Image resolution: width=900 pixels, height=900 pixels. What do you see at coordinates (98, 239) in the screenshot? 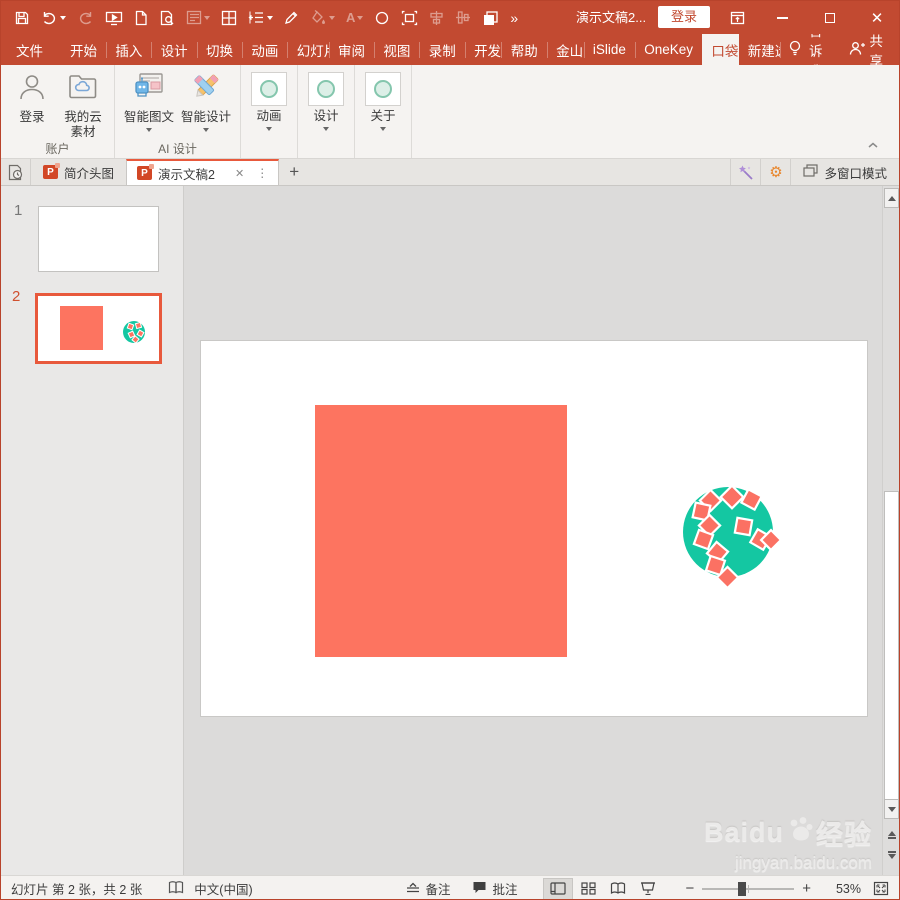
I see `slide-1-thumbnail` at bounding box center [98, 239].